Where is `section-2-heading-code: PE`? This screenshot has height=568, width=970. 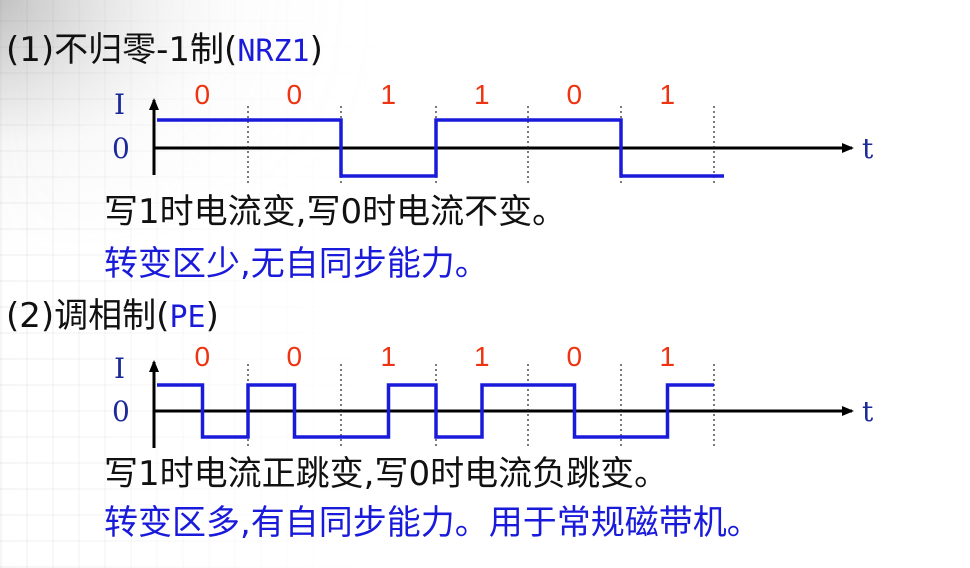
section-2-heading-code: PE is located at coordinates (187, 317).